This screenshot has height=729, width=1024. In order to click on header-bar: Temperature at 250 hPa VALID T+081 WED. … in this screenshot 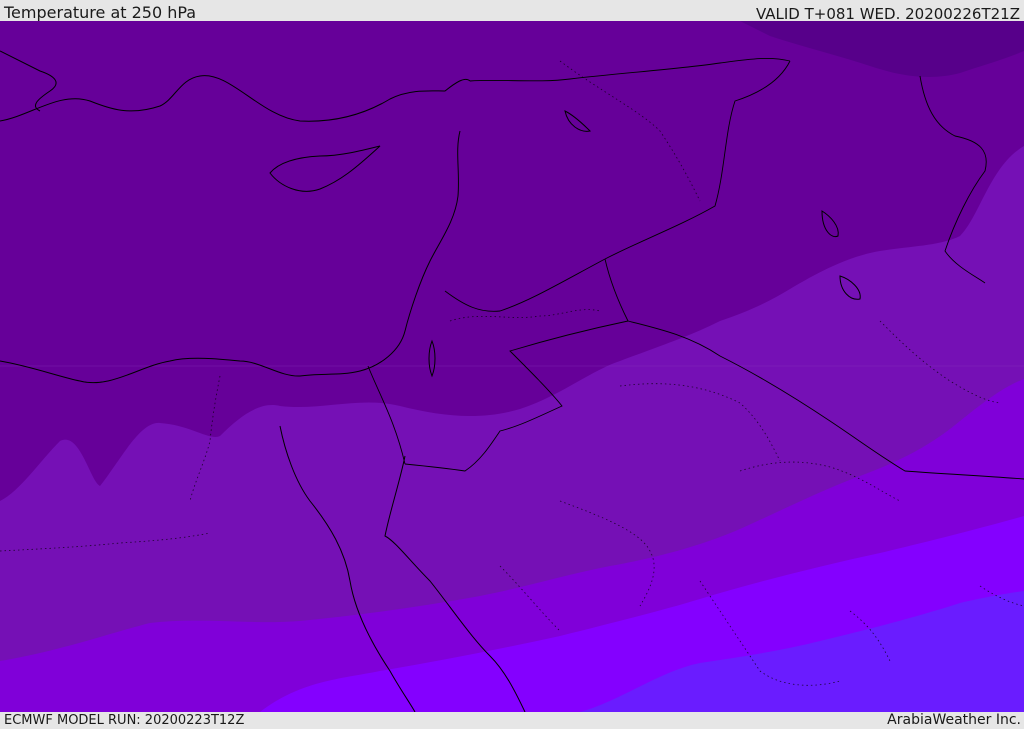, I will do `click(512, 11)`.